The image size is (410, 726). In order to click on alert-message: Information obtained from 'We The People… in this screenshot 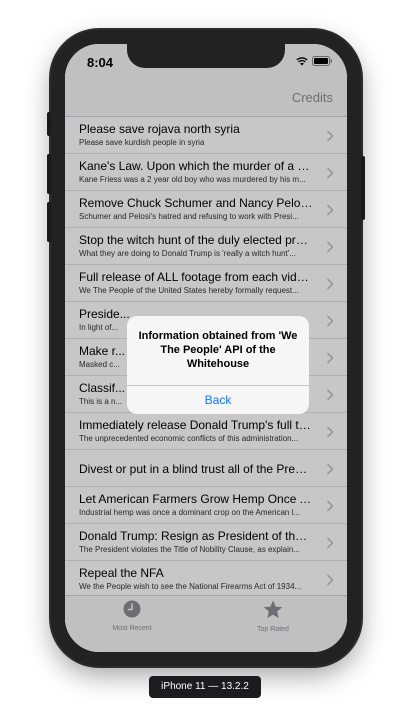, I will do `click(218, 350)`.